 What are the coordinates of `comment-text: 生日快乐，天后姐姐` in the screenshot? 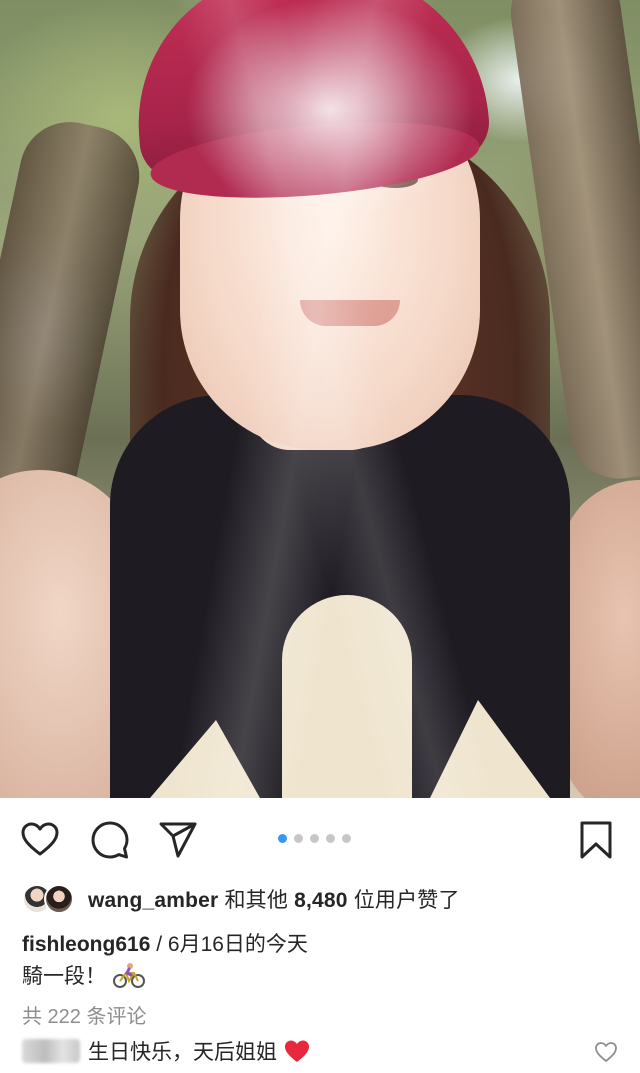 It's located at (182, 1052).